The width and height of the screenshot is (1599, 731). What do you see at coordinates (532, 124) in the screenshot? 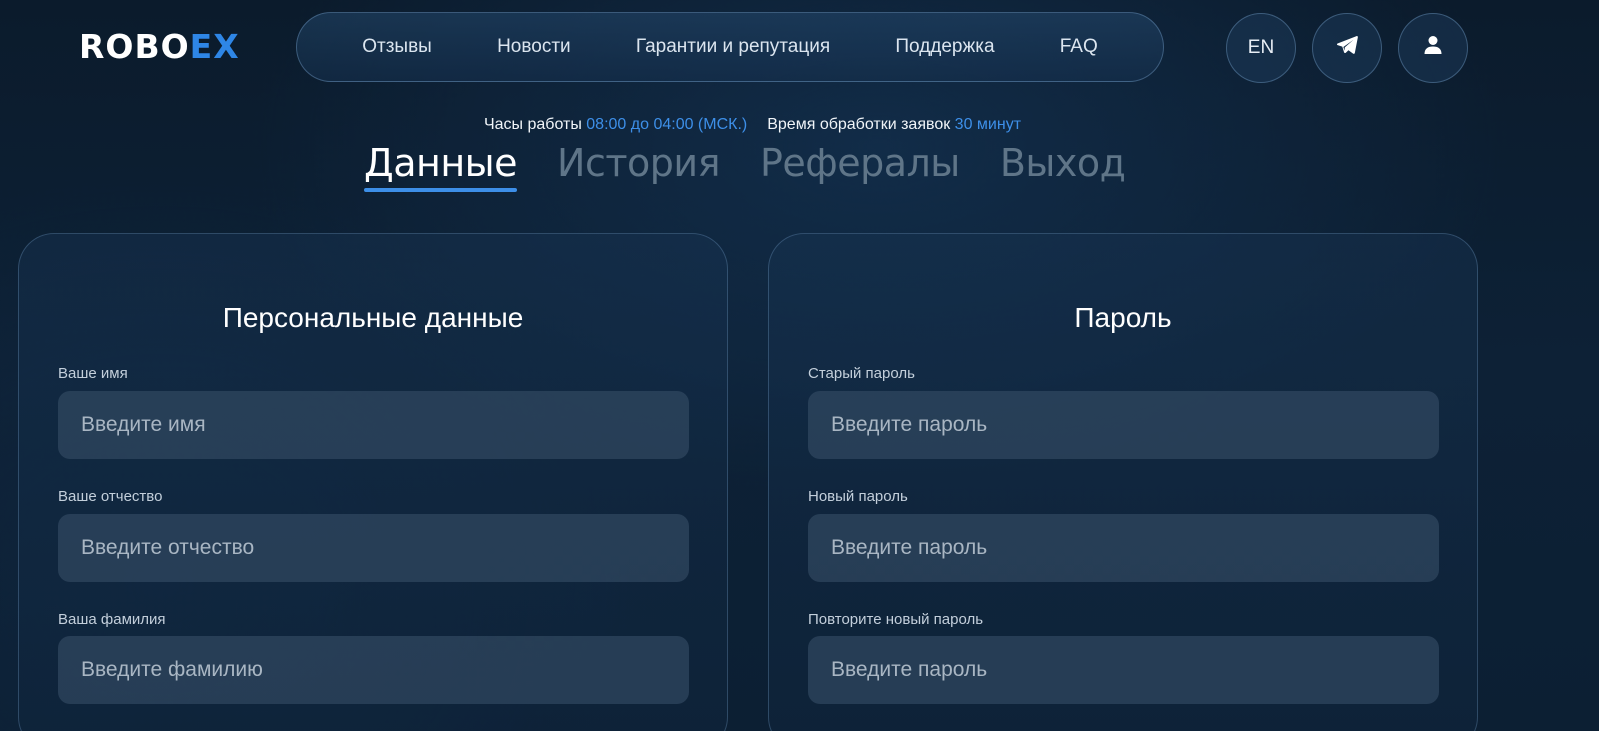
I see `hours-label: Часы работы` at bounding box center [532, 124].